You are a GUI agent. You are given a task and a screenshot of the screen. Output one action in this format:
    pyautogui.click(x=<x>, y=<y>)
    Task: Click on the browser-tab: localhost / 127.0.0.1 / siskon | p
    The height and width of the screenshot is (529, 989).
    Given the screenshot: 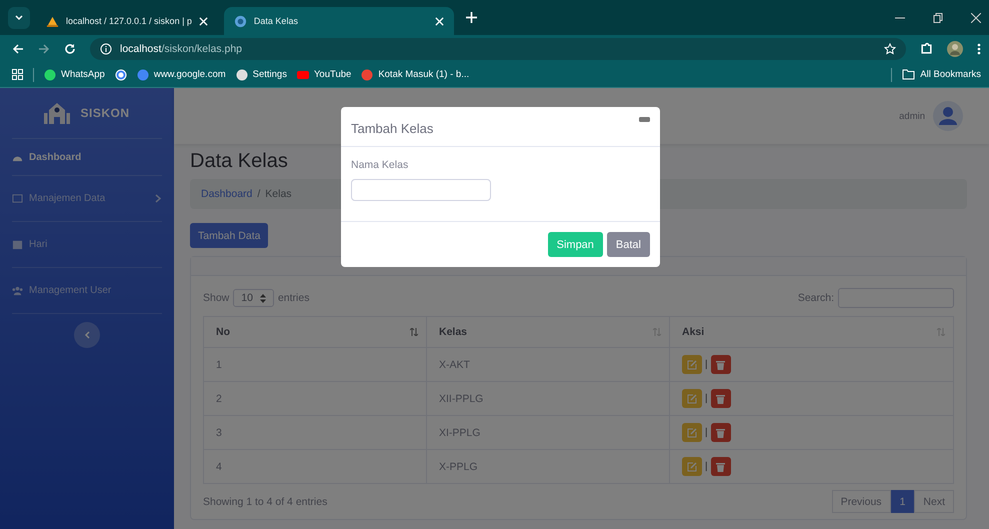 What is the action you would take?
    pyautogui.click(x=127, y=21)
    